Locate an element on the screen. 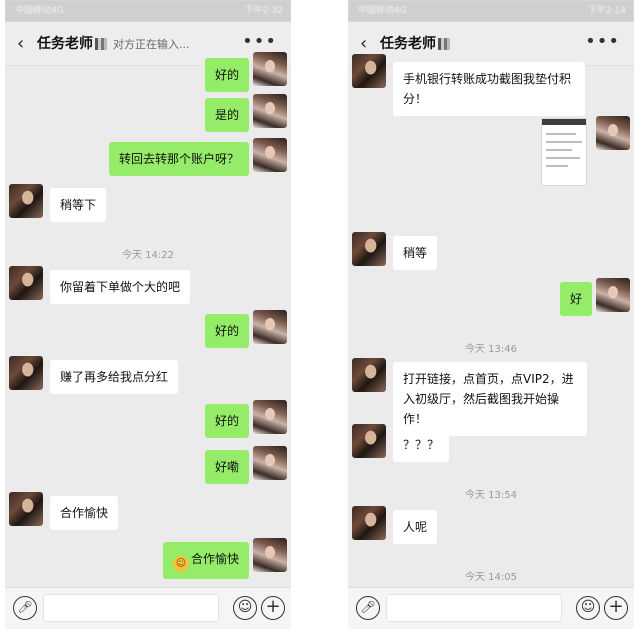 The width and height of the screenshot is (640, 629). message-text: 合作愉快 is located at coordinates (215, 559).